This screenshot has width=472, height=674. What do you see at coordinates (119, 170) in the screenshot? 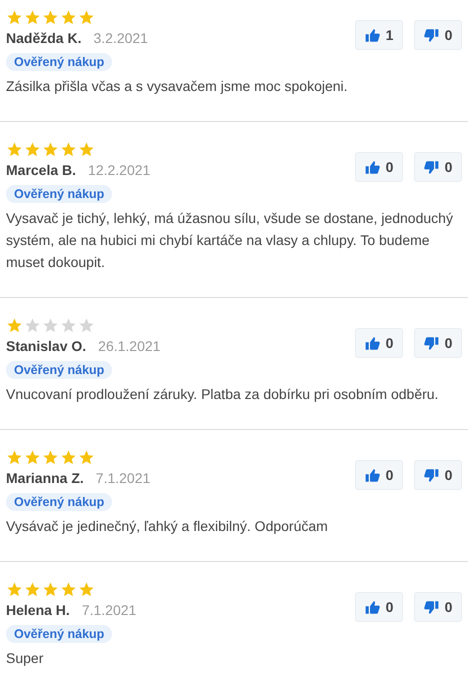
I see `review-date: 12.2.2021` at bounding box center [119, 170].